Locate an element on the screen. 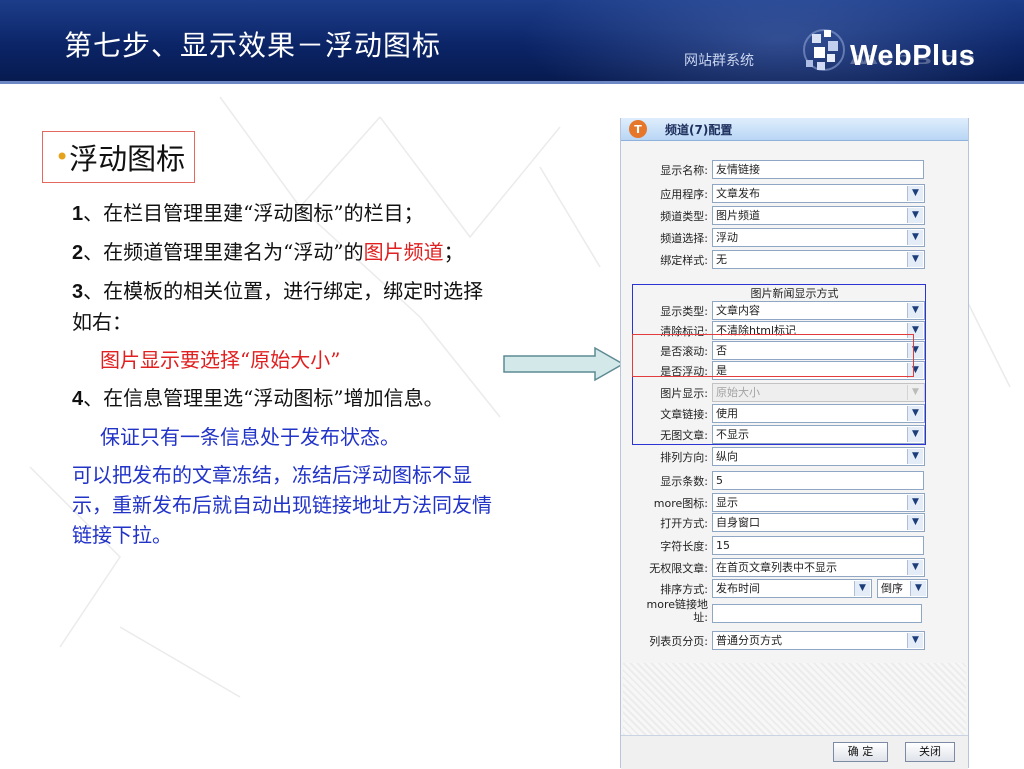 The height and width of the screenshot is (769, 1024). section-heading: • 浮动图标 is located at coordinates (119, 157).